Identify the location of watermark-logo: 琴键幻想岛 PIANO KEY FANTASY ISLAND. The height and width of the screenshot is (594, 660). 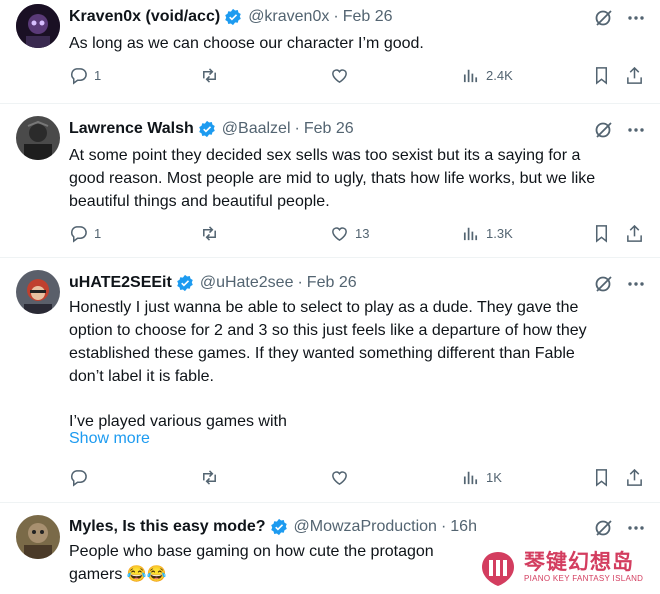
(568, 568).